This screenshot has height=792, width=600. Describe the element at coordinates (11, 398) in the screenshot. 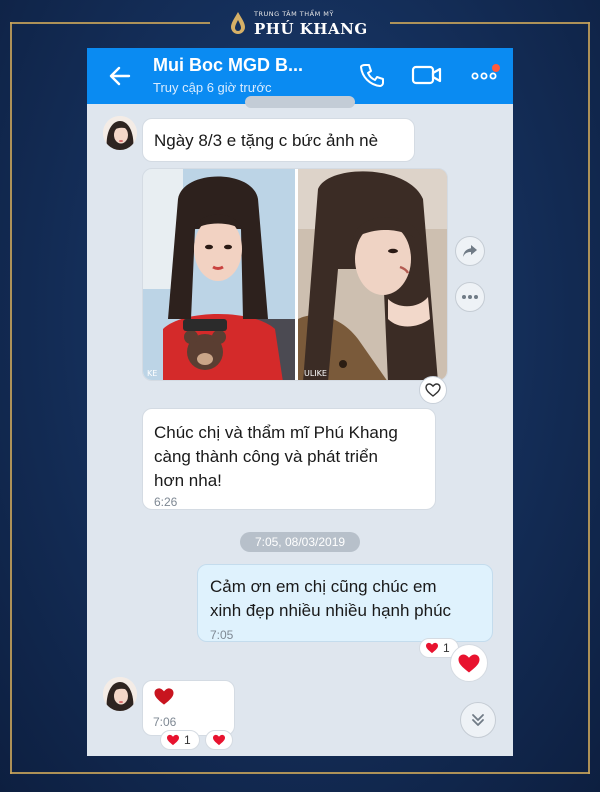

I see `frame-line-left` at that location.